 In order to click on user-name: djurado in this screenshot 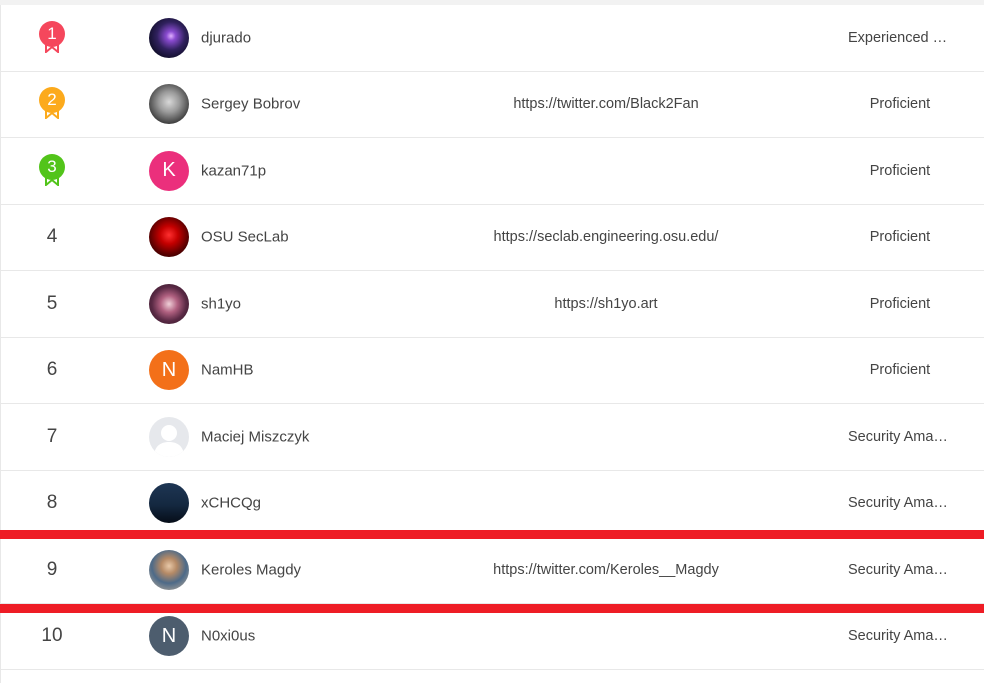, I will do `click(226, 37)`.